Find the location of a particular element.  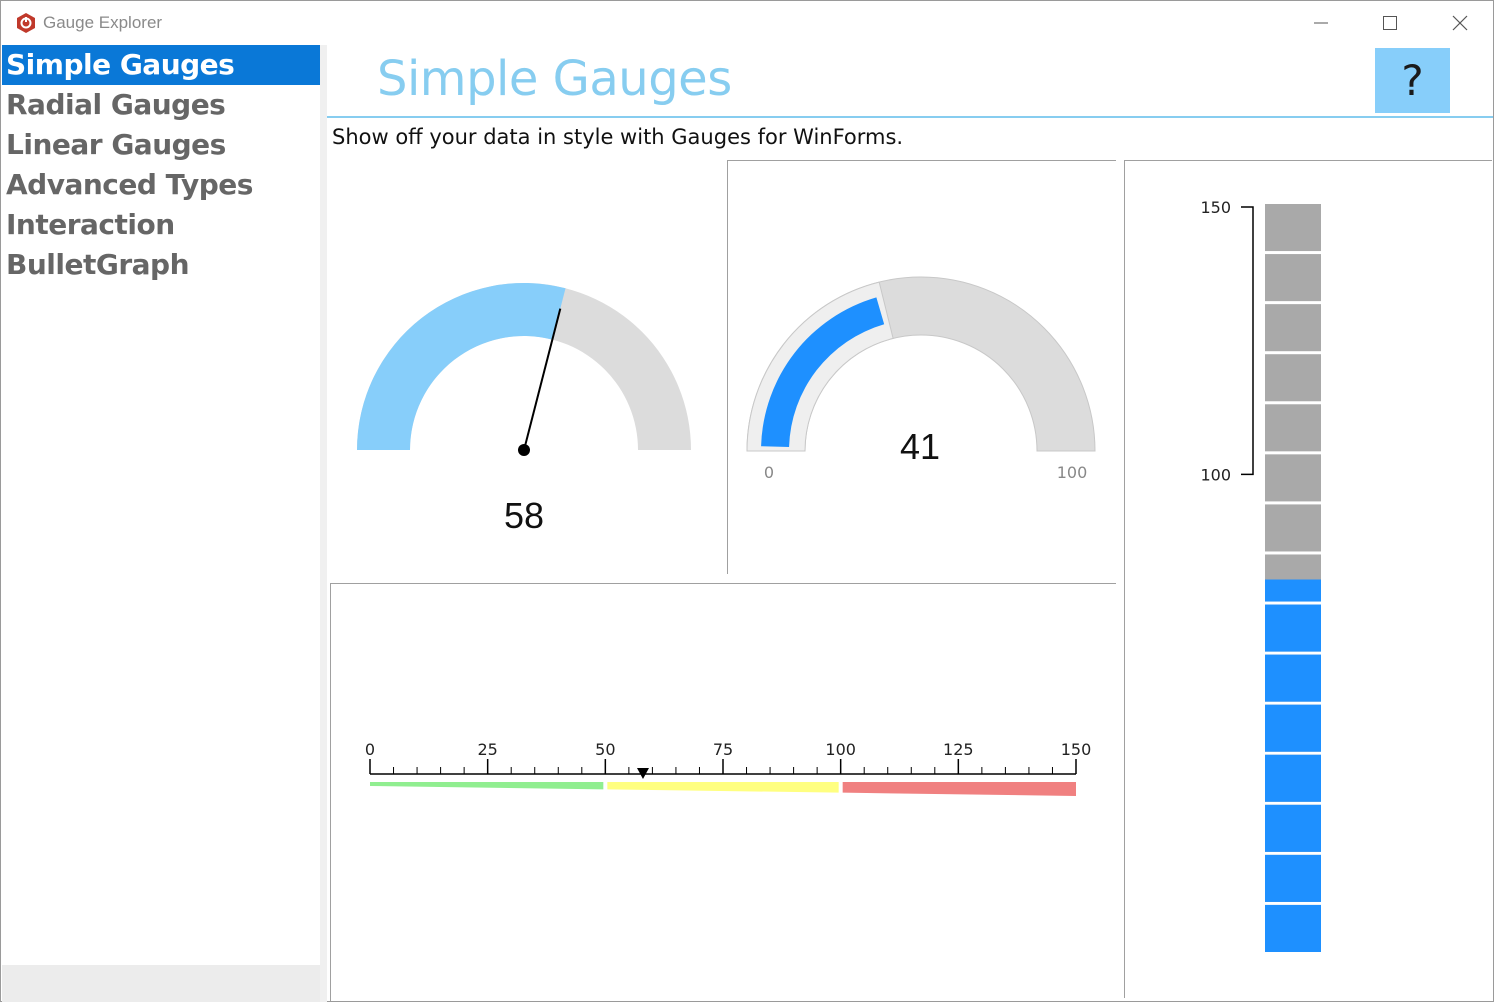

help-button: ? is located at coordinates (1412, 80).